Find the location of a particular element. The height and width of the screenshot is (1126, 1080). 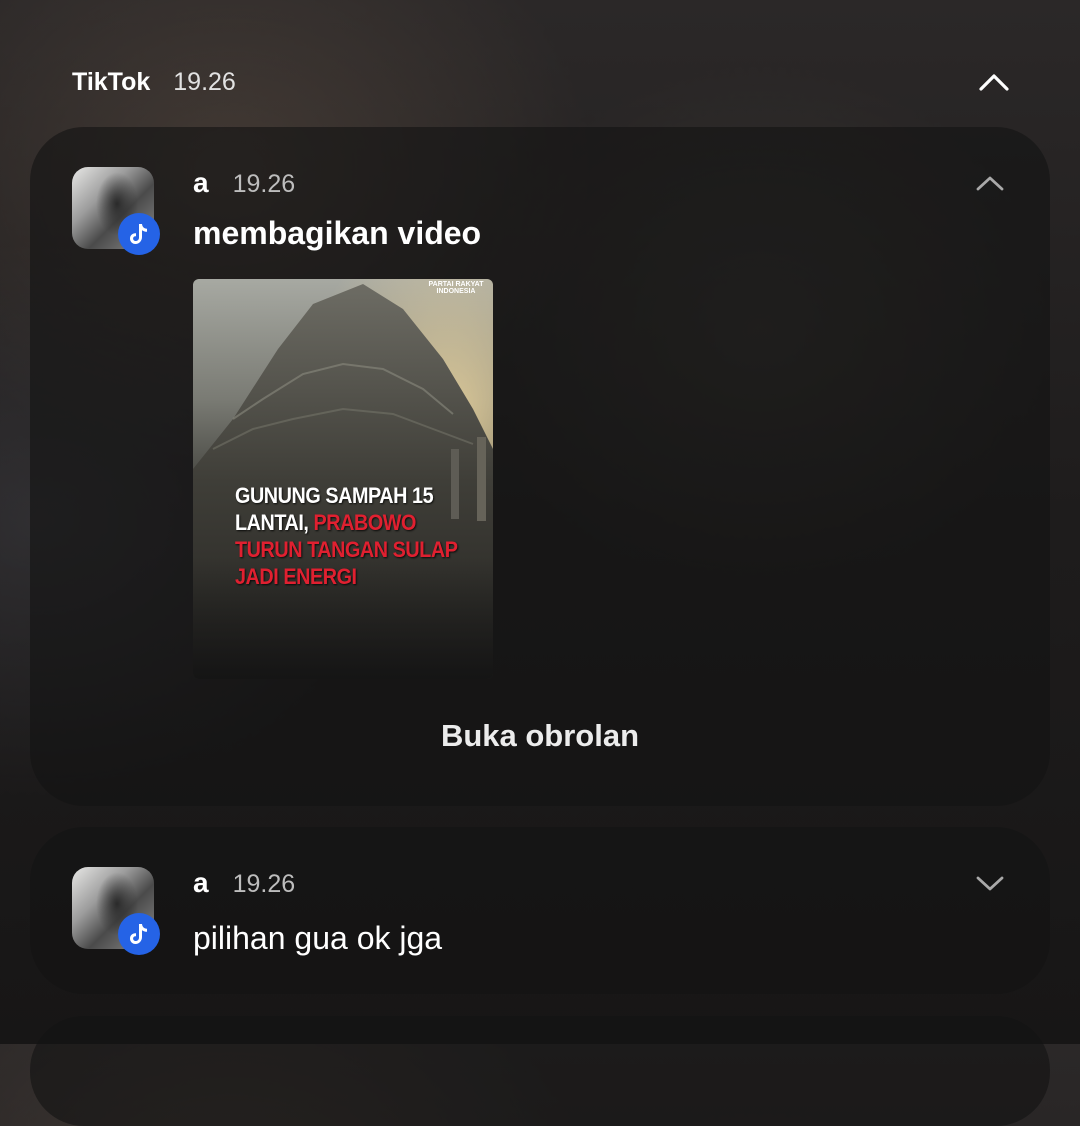

collapse-button is located at coordinates (990, 183).